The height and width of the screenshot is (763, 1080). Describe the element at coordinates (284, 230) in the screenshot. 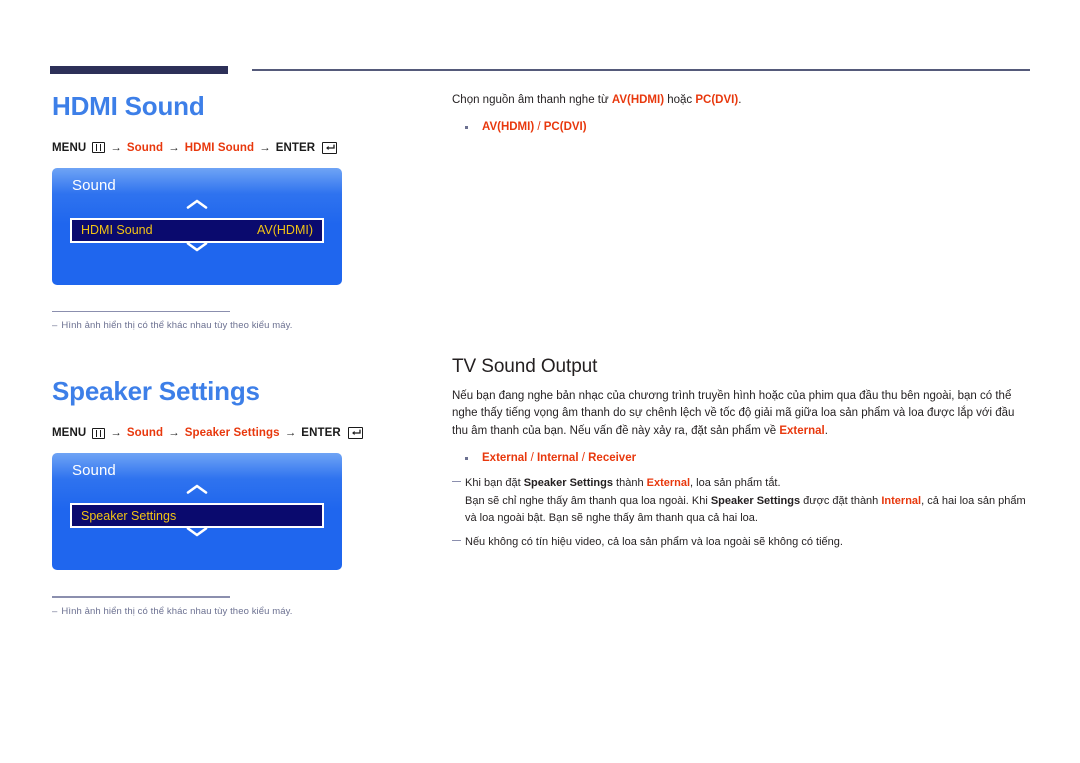

I see `tv-menu-row-value: AV(HDMI)` at that location.